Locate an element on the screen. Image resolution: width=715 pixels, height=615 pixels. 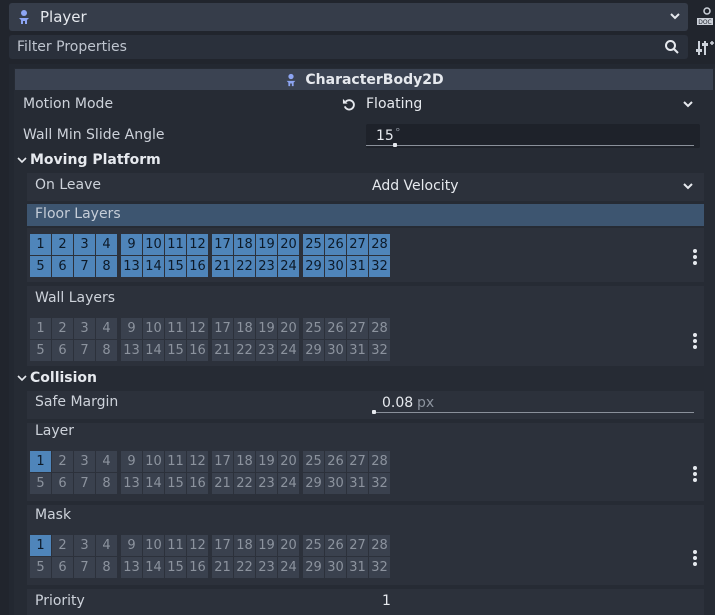
safe-margin-slider: 0.08 px is located at coordinates (536, 404).